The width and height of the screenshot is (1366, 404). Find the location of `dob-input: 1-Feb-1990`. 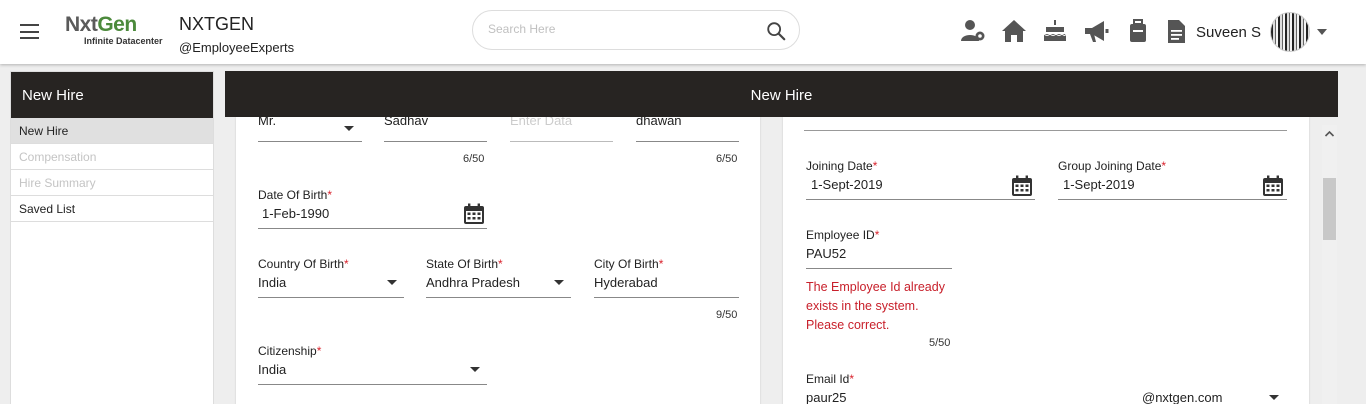

dob-input: 1-Feb-1990 is located at coordinates (362, 214).